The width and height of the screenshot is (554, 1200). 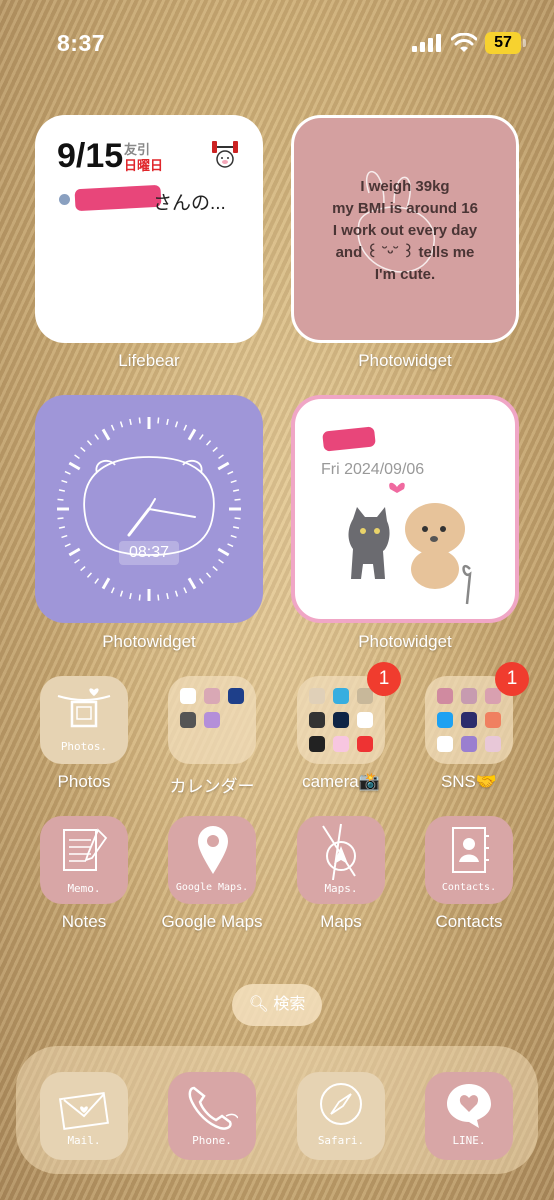 I want to click on notes-app-icon: Memo., so click(x=84, y=860).